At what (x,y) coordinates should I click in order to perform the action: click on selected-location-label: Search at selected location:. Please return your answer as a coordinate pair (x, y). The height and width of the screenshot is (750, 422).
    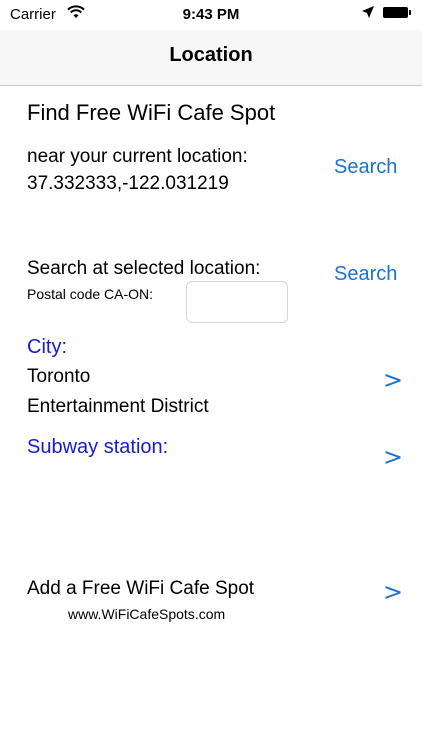
    Looking at the image, I should click on (144, 268).